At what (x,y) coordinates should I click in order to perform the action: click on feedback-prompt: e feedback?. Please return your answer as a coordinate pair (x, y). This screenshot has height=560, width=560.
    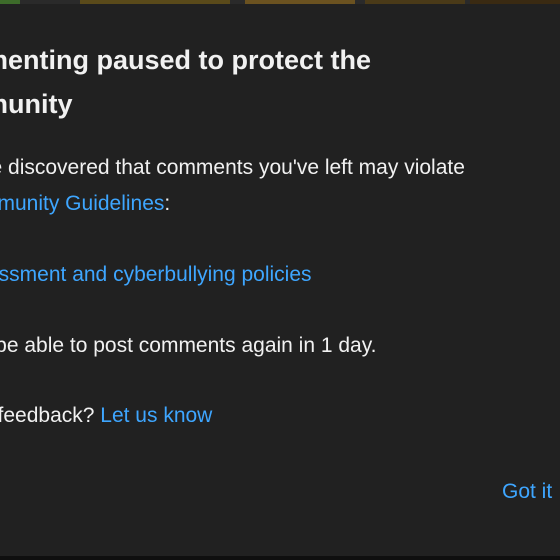
    Looking at the image, I should click on (47, 415).